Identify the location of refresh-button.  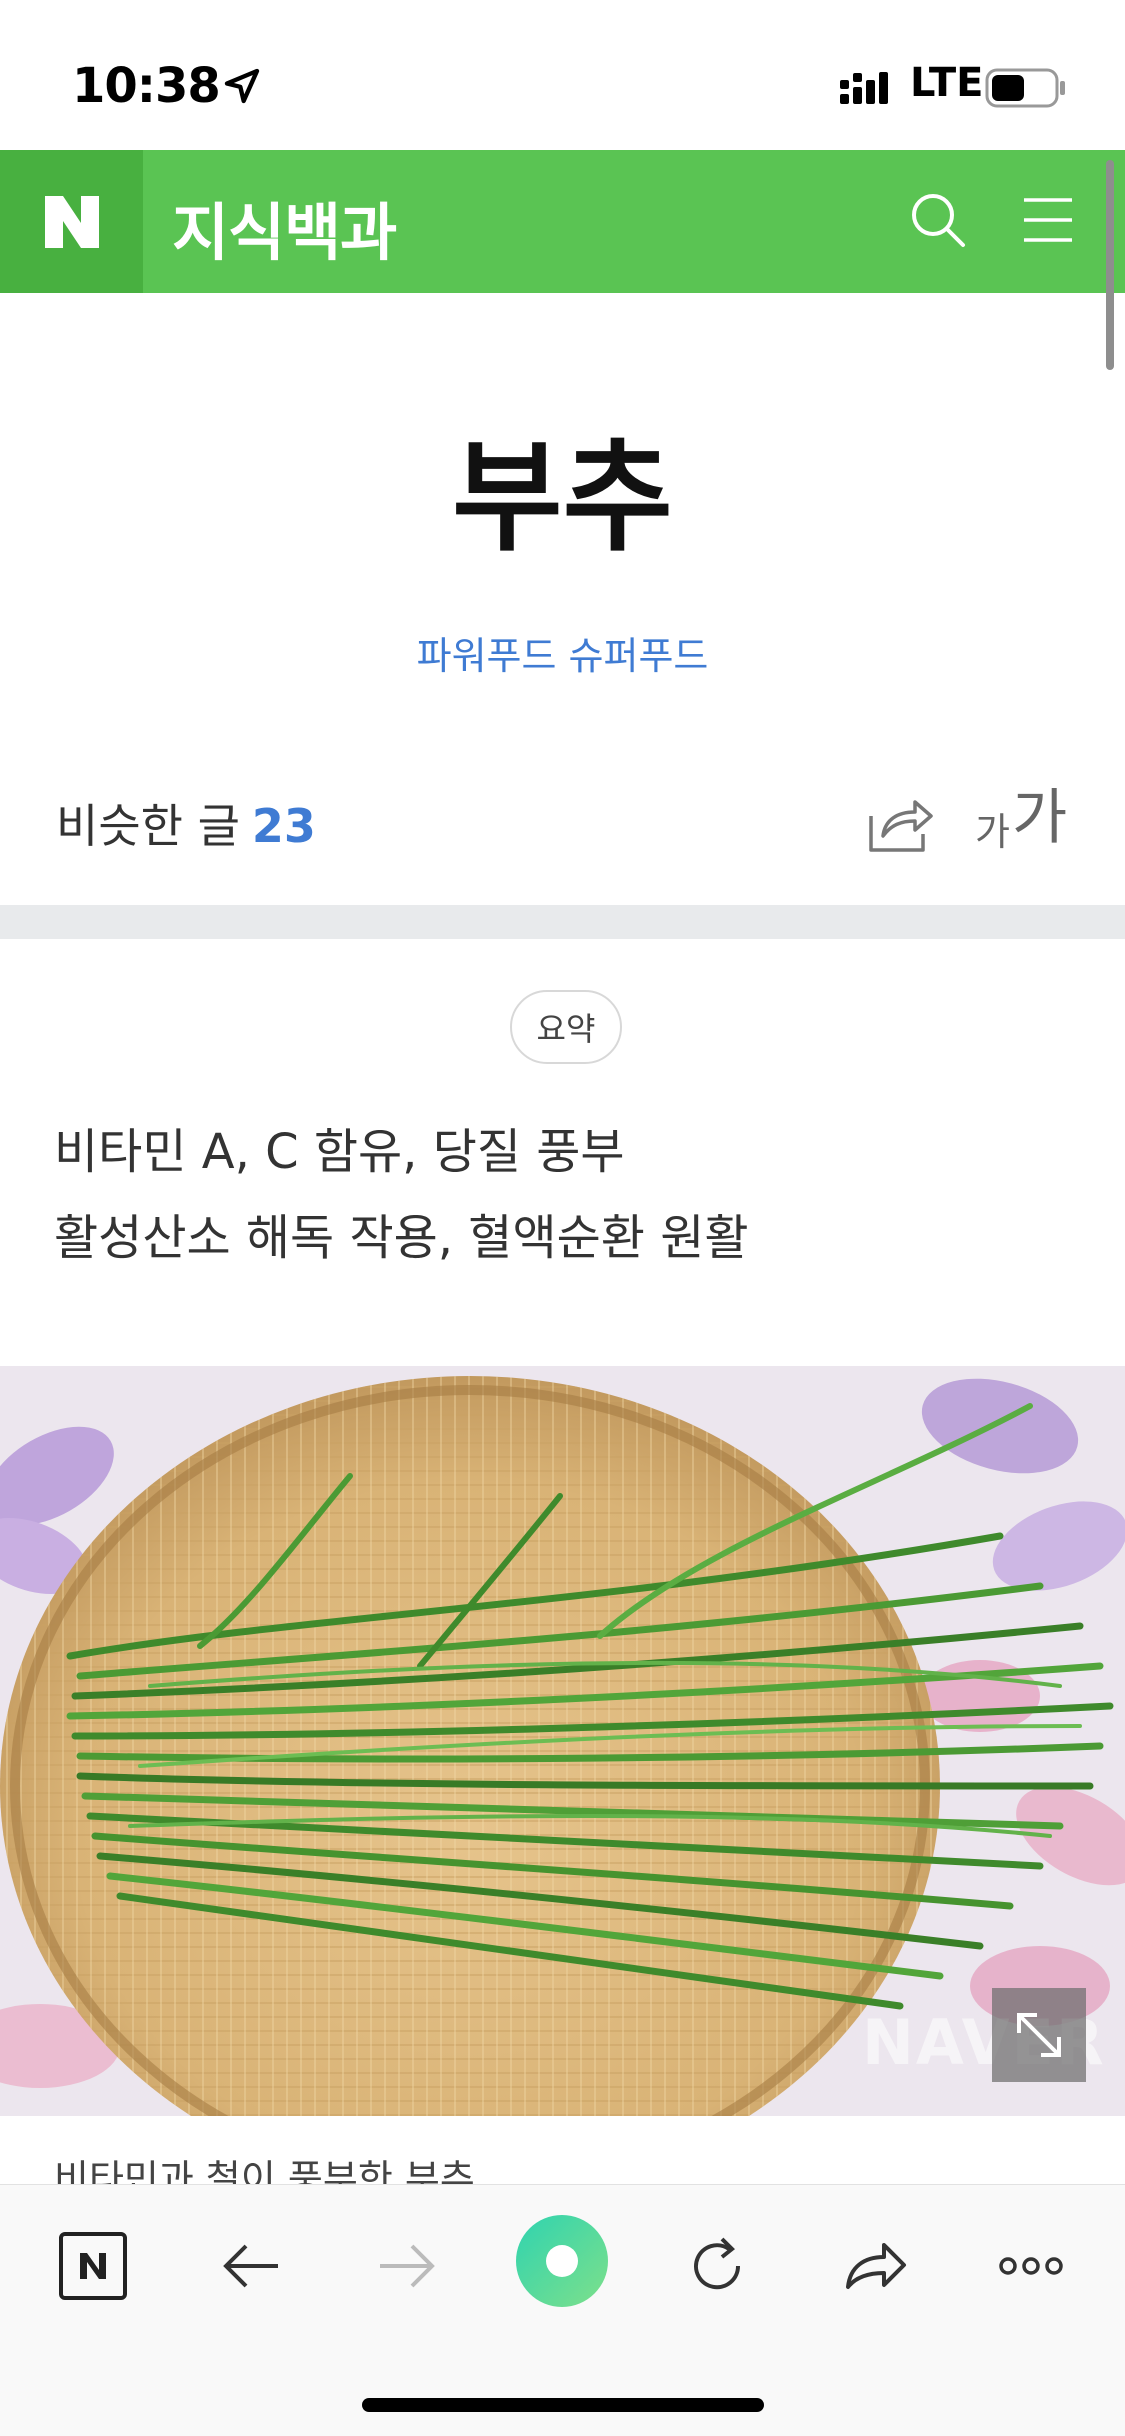
(717, 2266).